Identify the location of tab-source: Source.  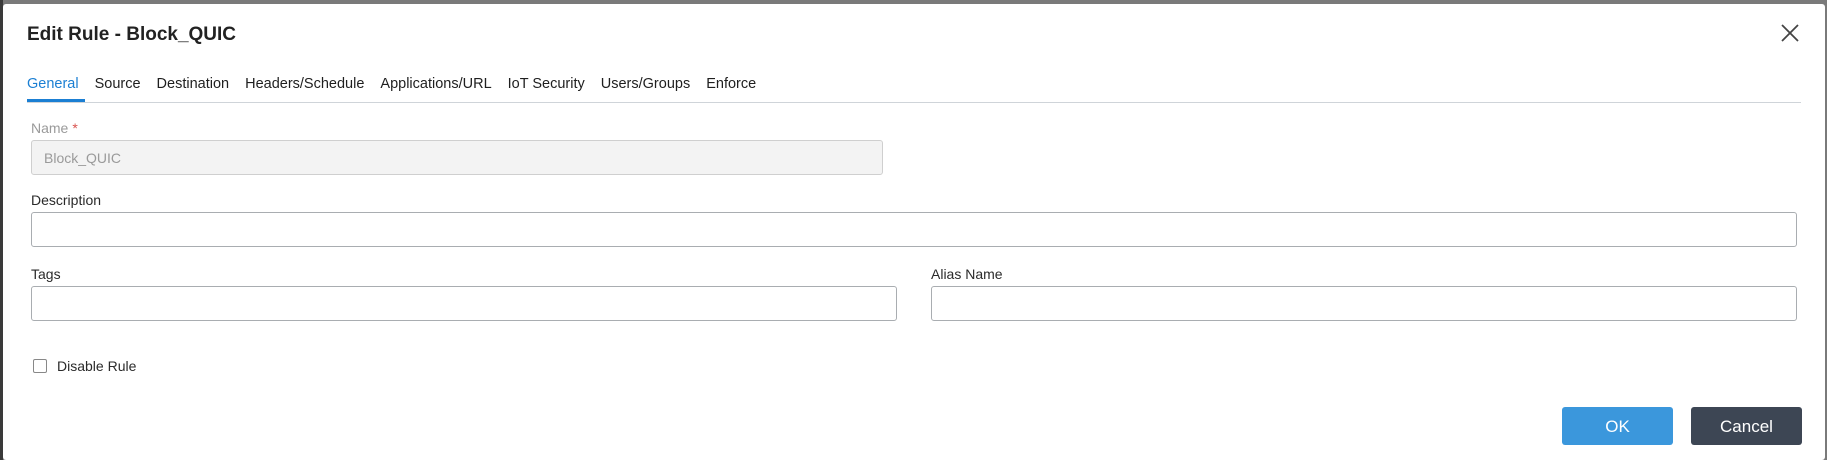
(118, 85).